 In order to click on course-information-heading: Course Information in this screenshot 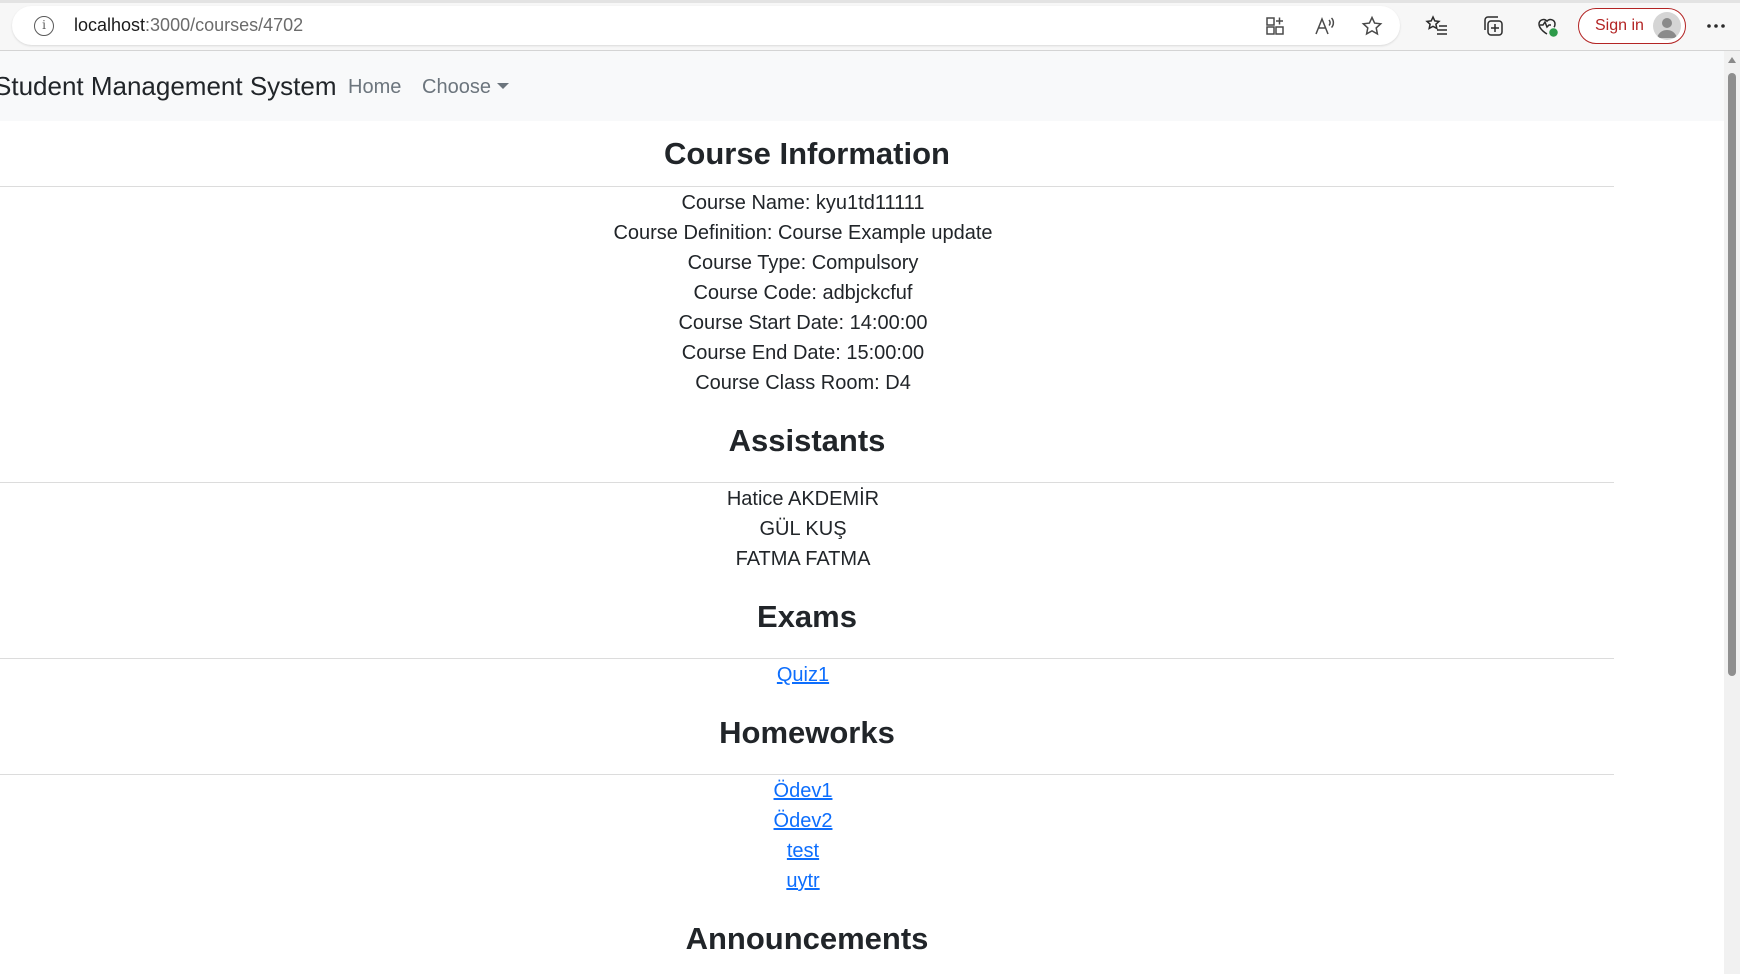, I will do `click(807, 153)`.